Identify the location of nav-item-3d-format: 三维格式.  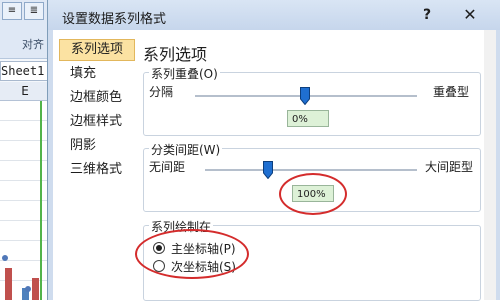
(97, 170).